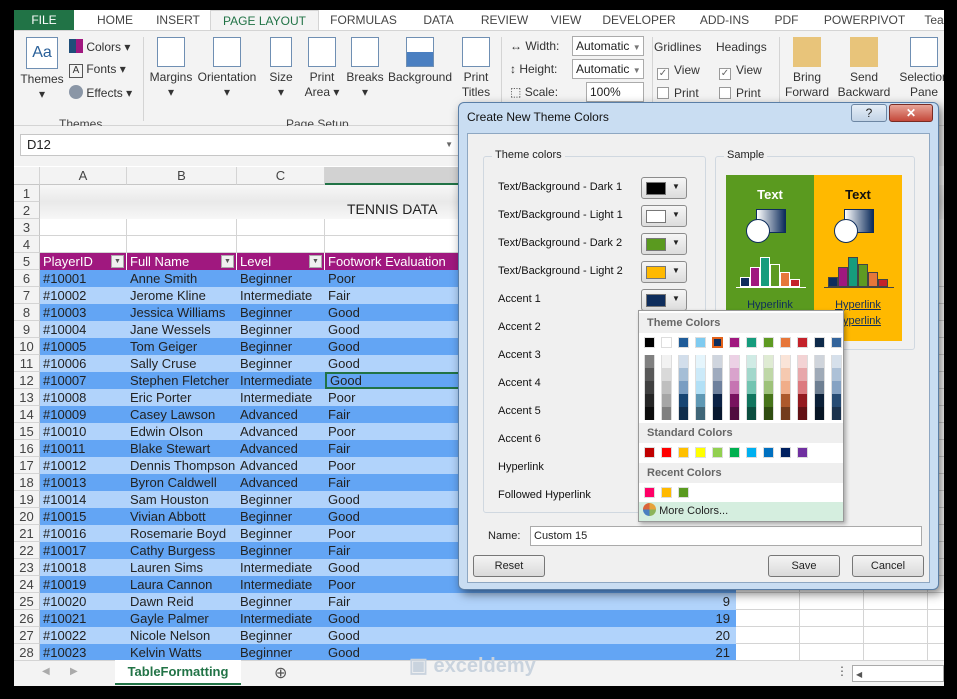 The width and height of the screenshot is (957, 699). I want to click on orientation-button: Orientation ▾, so click(227, 68).